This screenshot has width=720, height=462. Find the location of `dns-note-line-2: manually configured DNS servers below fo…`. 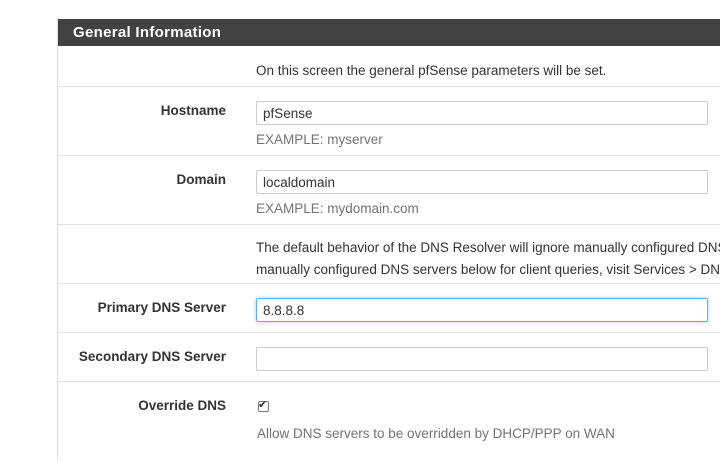

dns-note-line-2: manually configured DNS servers below fo… is located at coordinates (488, 269).